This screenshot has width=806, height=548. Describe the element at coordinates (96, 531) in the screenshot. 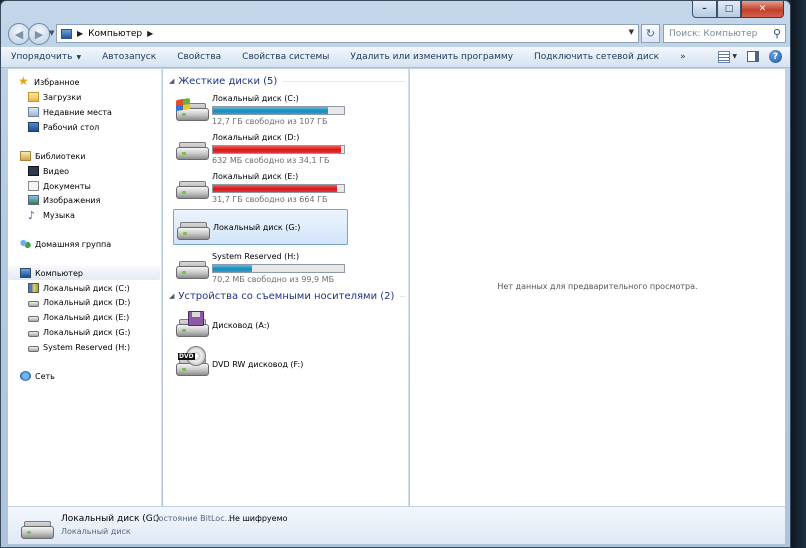

I see `details-item-type: Локальный диск` at that location.